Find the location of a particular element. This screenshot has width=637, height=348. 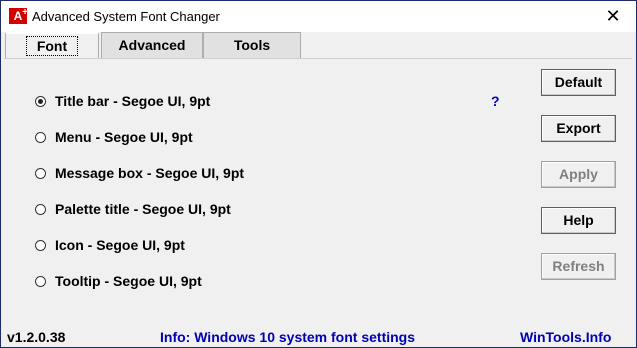

app-logo-letter: A is located at coordinates (18, 16).